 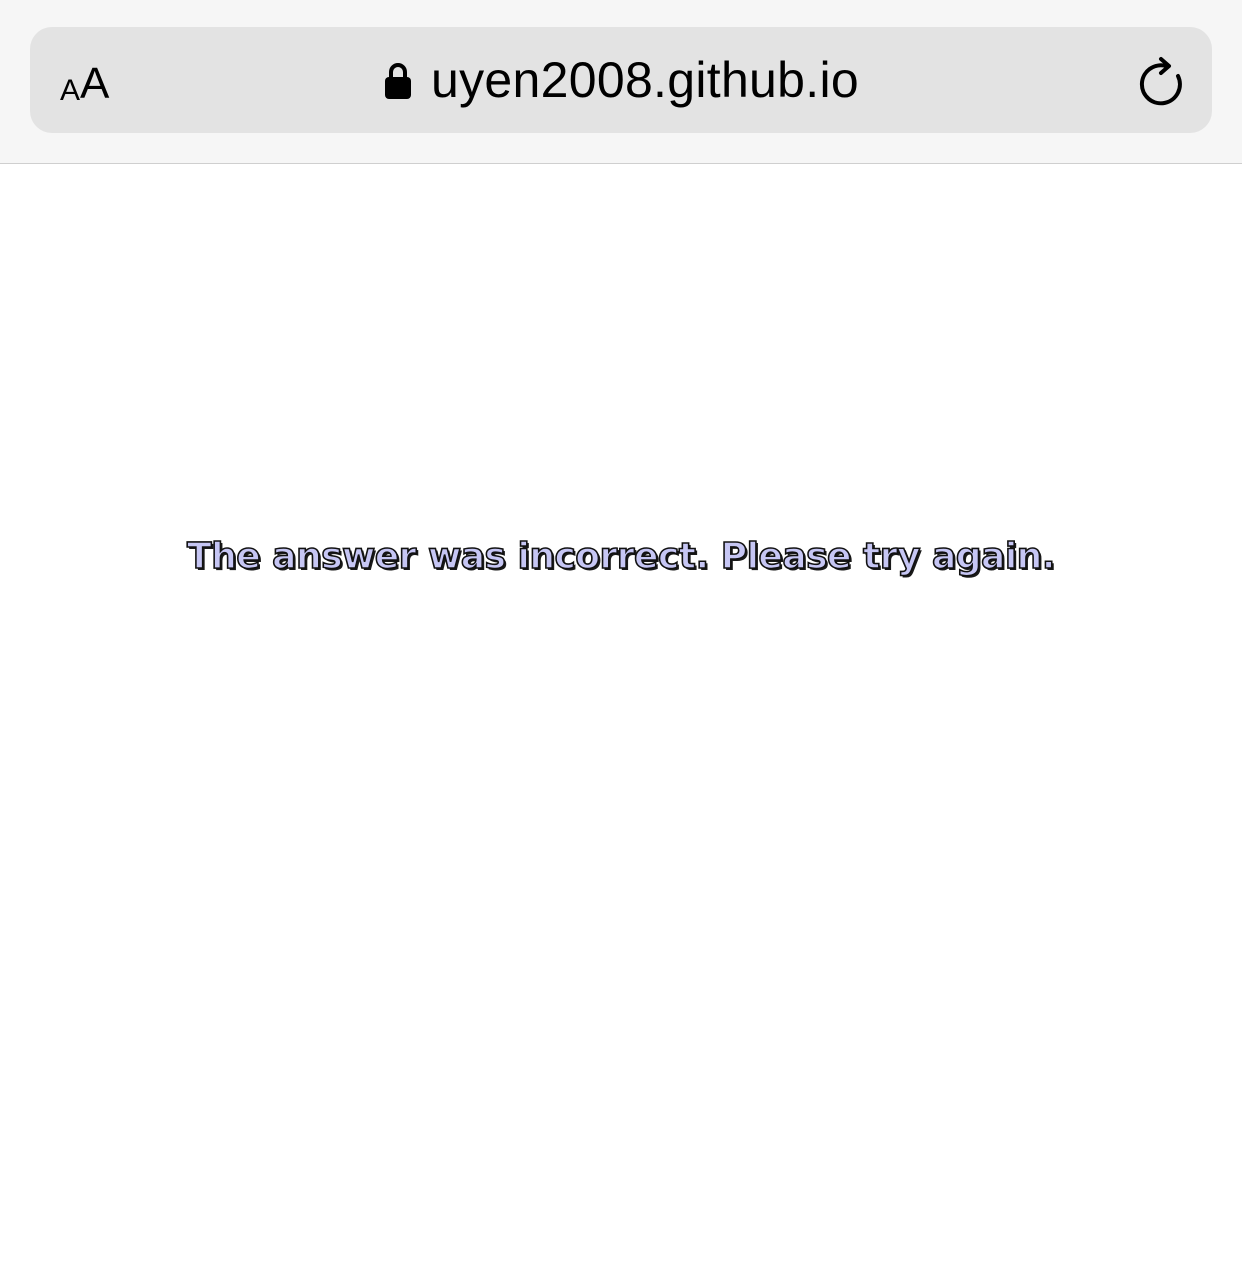 I want to click on address-display: uyen2008.github.io, so click(x=621, y=80).